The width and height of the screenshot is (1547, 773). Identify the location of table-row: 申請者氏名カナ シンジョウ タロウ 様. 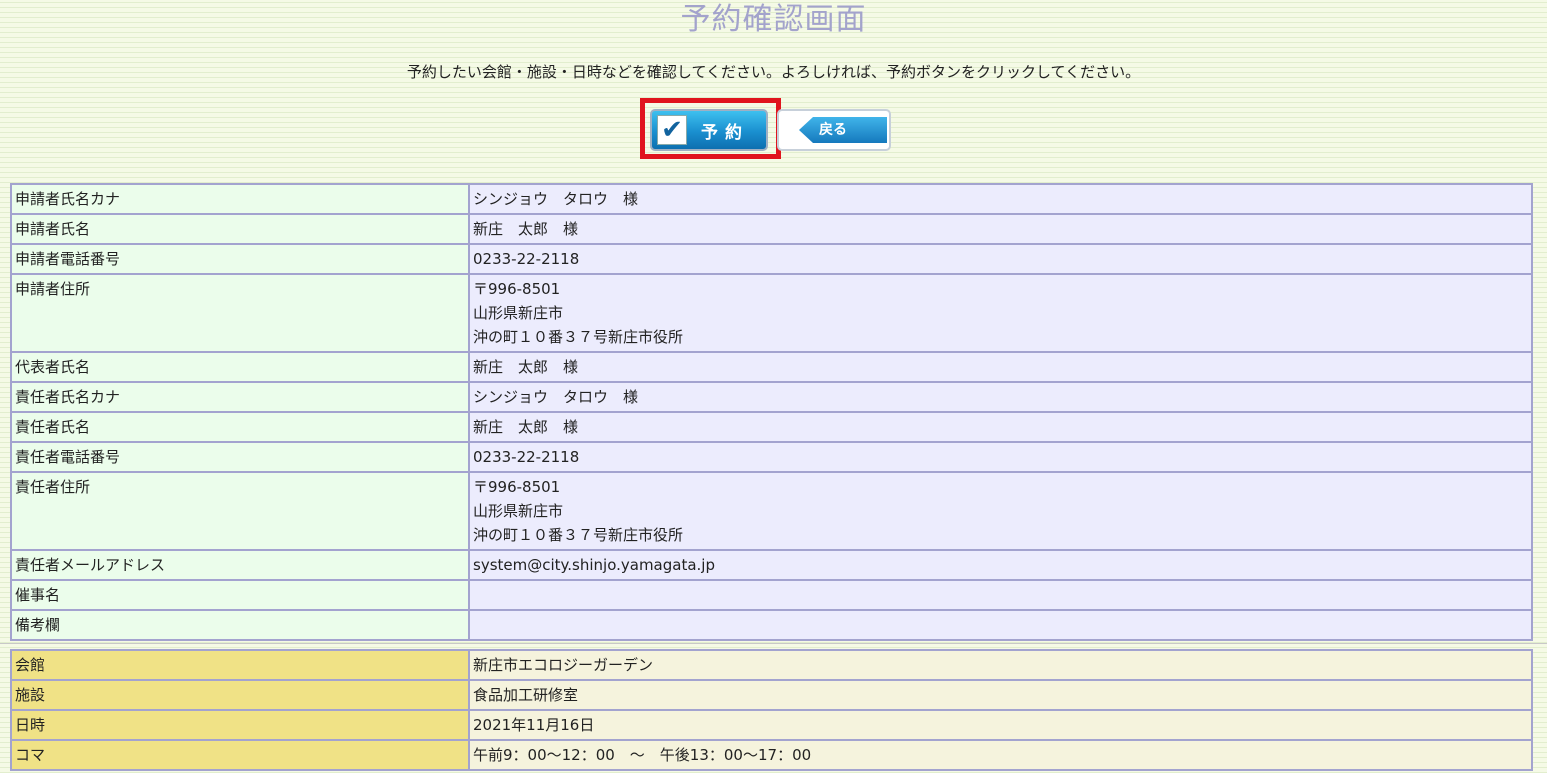
(771, 199).